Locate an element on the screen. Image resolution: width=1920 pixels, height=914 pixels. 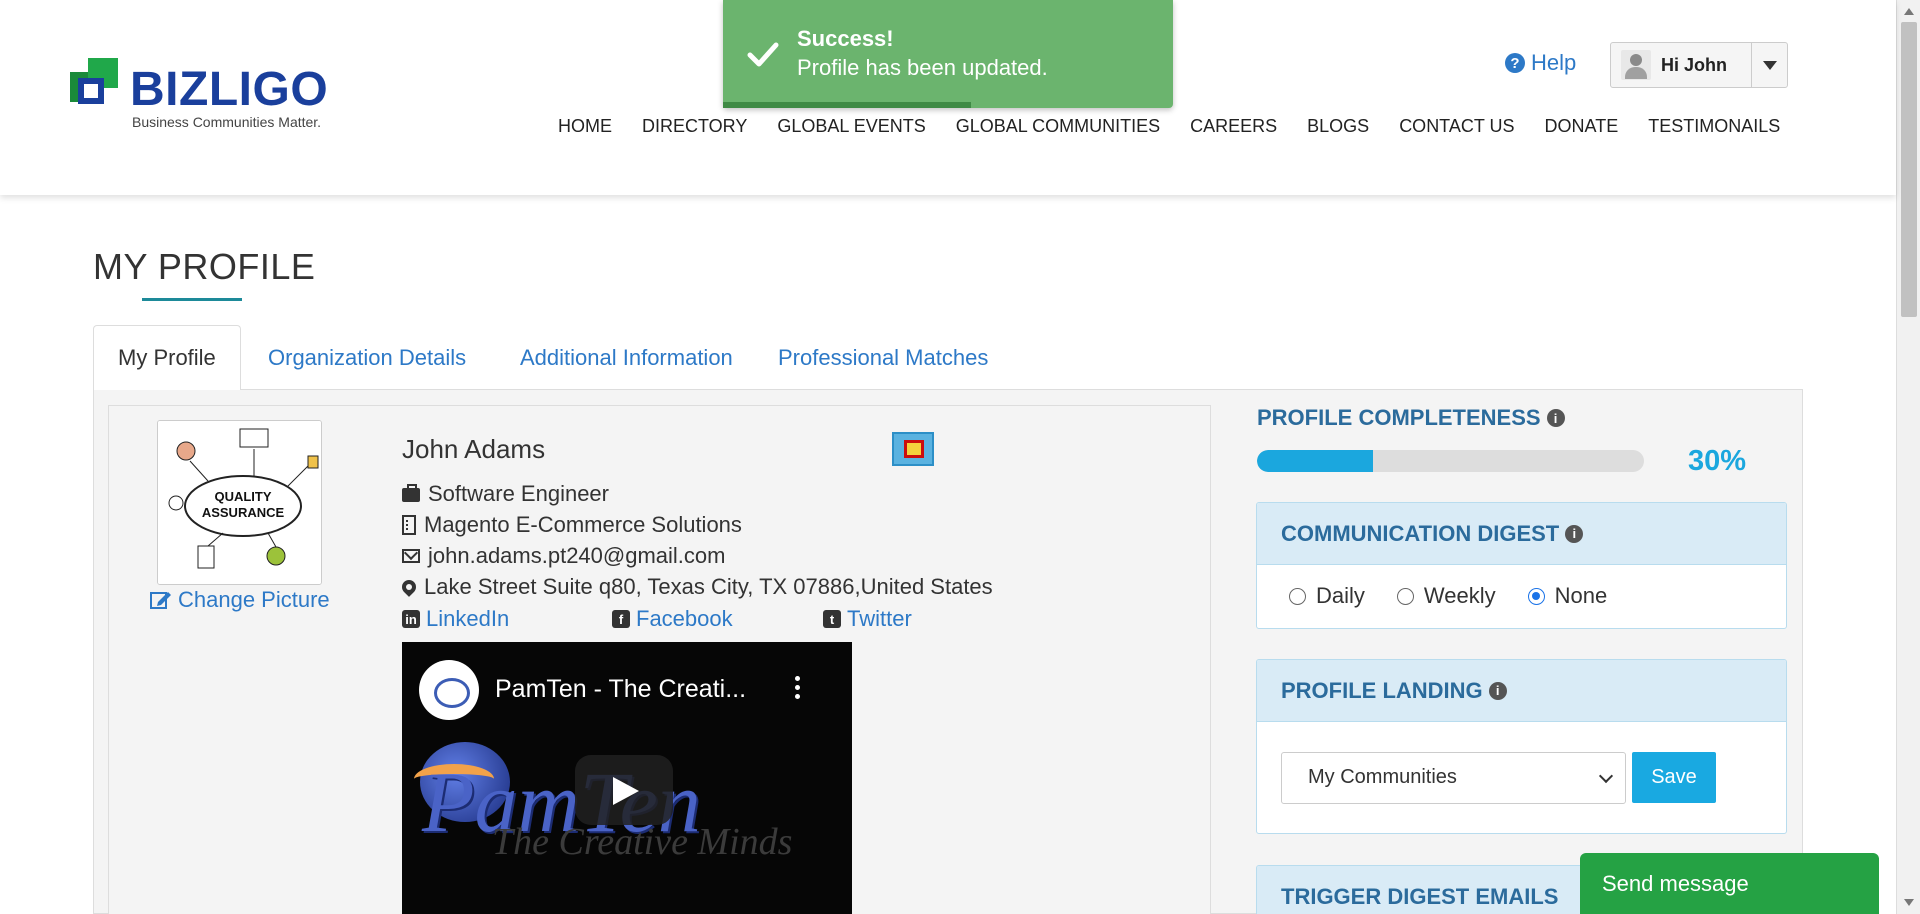
job-title: Software Engineer is located at coordinates (518, 493).